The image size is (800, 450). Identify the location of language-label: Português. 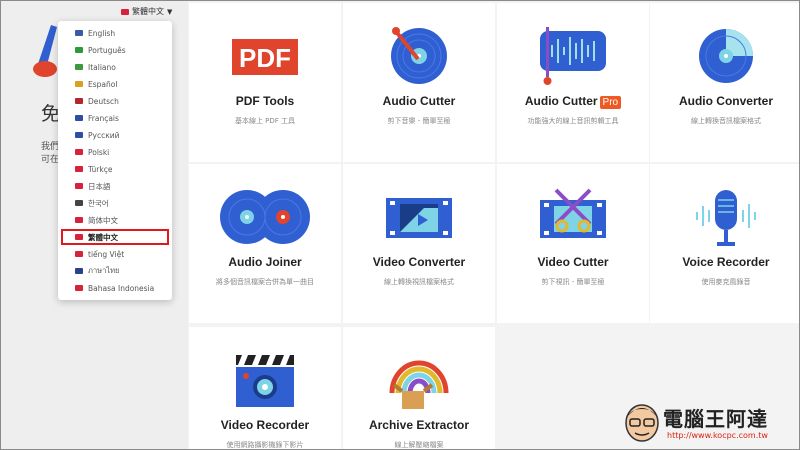
(107, 50).